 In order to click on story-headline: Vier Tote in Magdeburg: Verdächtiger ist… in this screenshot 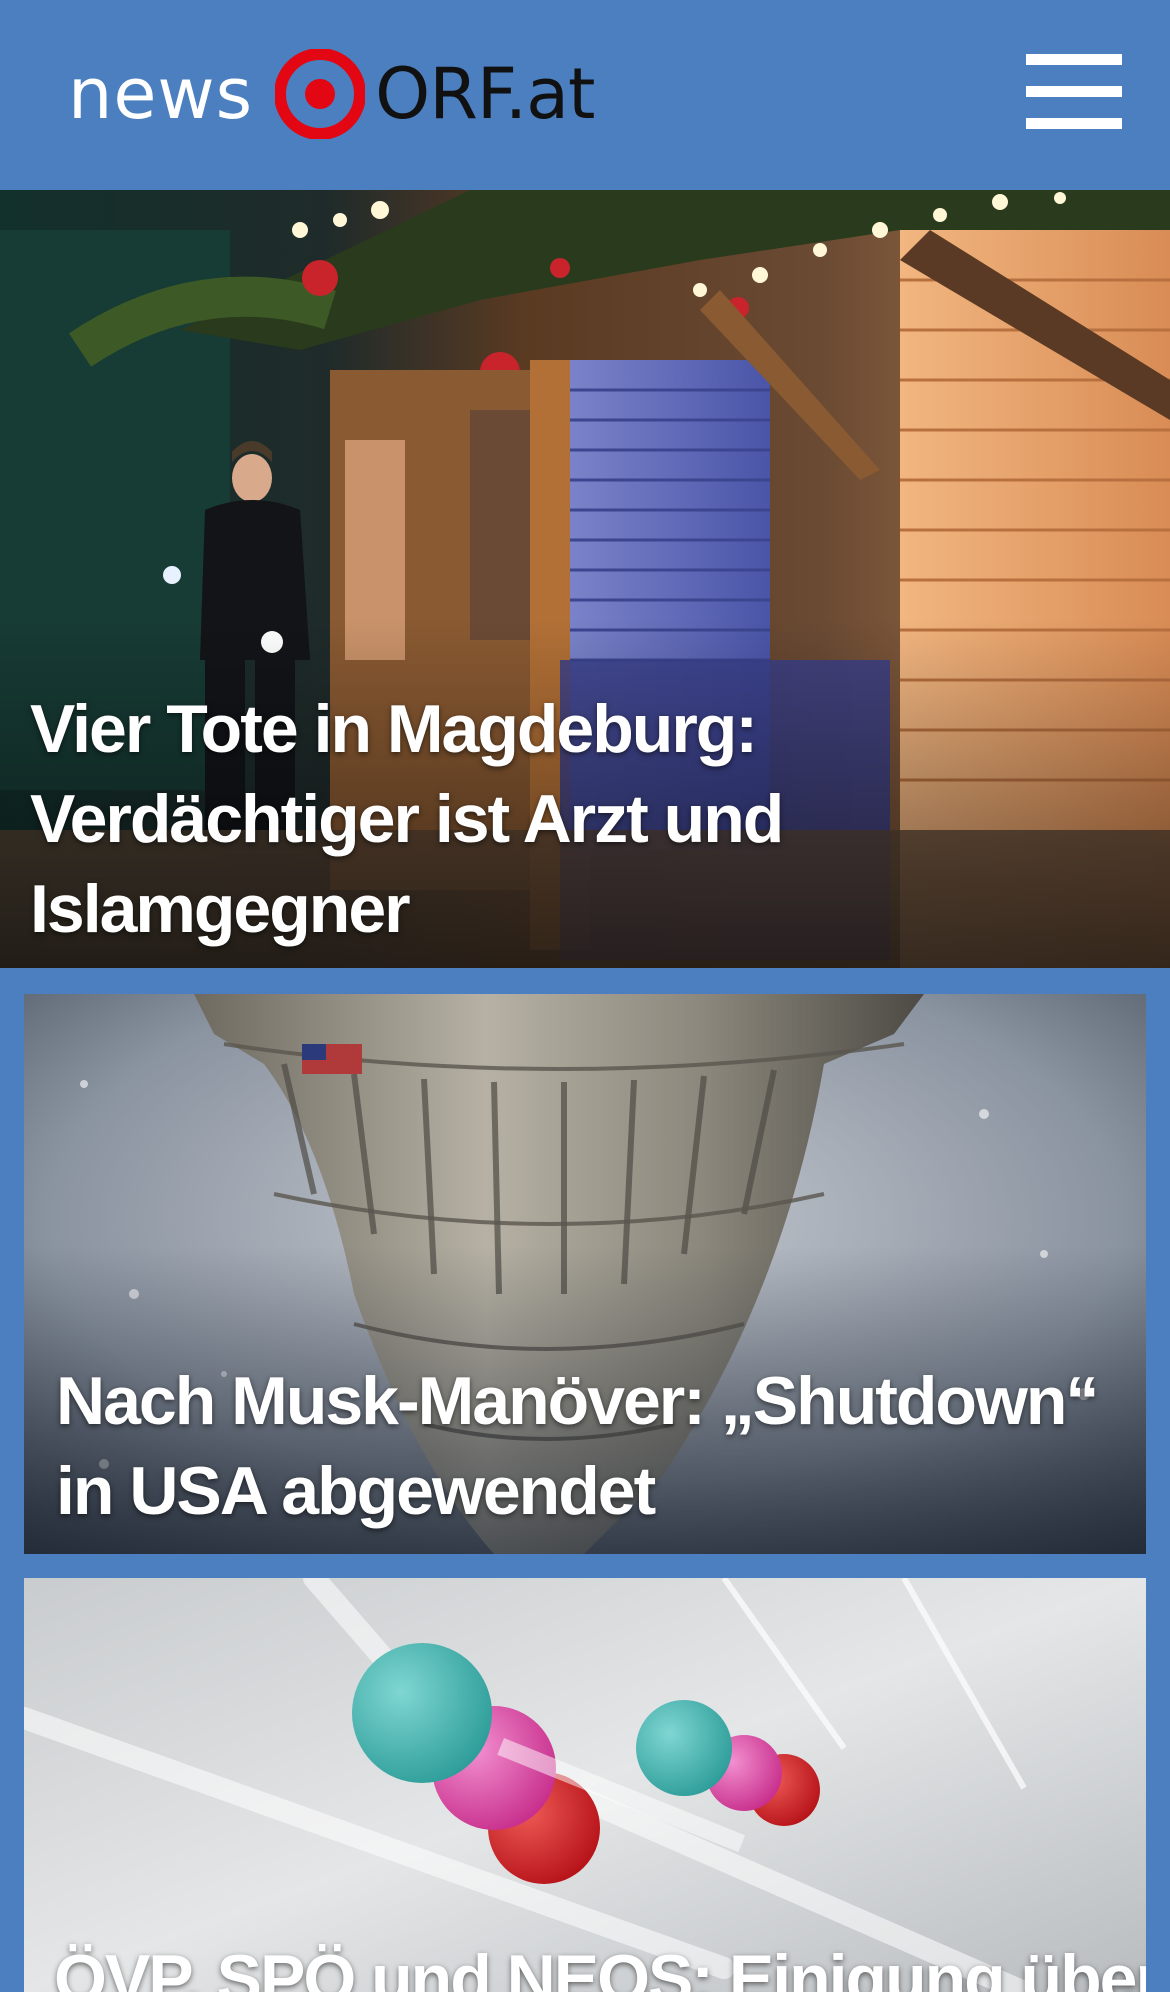, I will do `click(407, 819)`.